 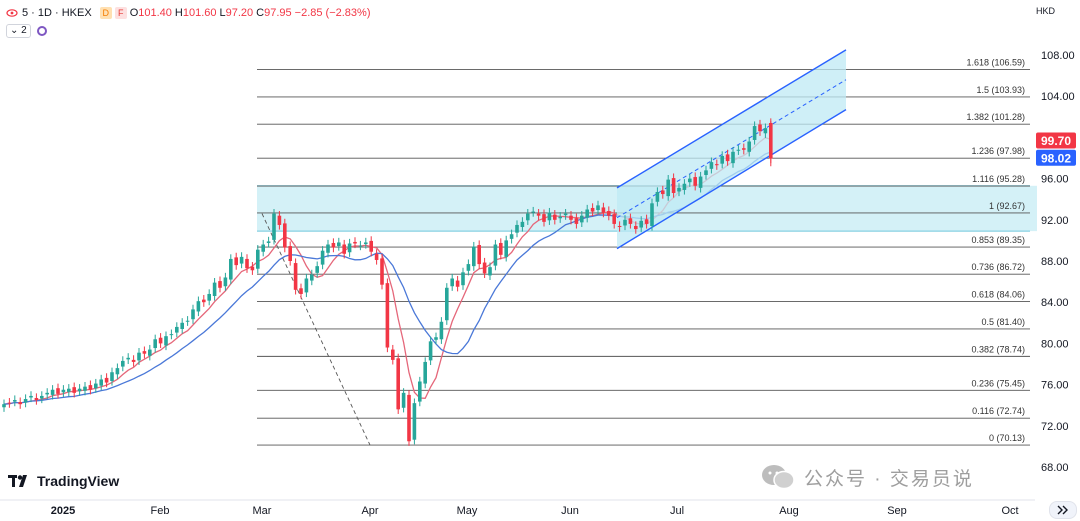 What do you see at coordinates (998, 179) in the screenshot?
I see `fib-label: 1.116 (95.28)` at bounding box center [998, 179].